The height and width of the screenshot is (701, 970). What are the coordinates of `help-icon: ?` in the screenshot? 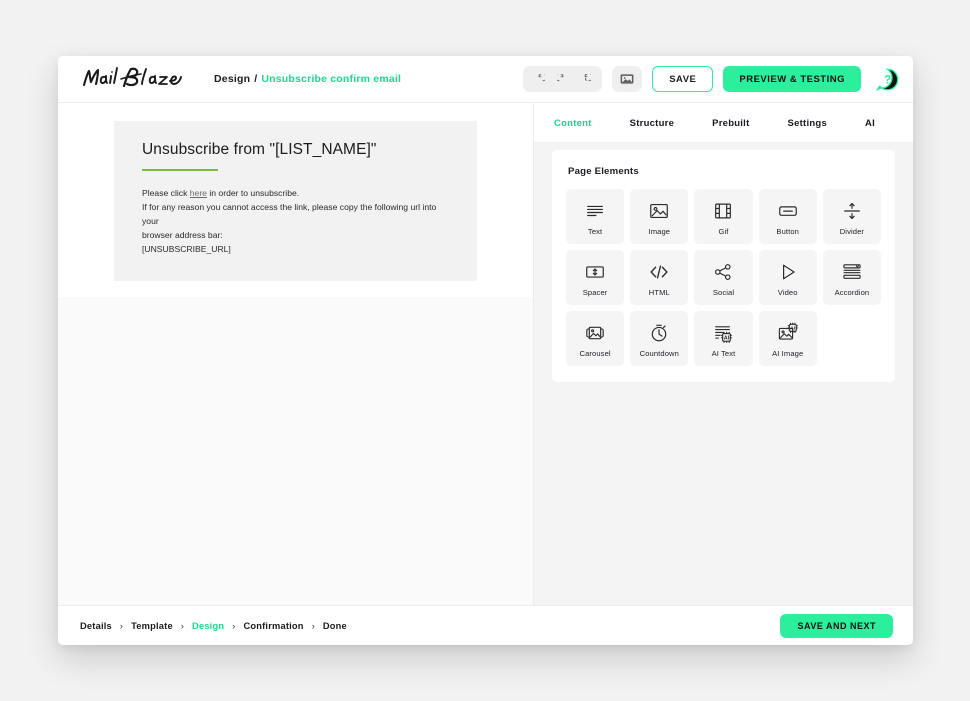 It's located at (887, 79).